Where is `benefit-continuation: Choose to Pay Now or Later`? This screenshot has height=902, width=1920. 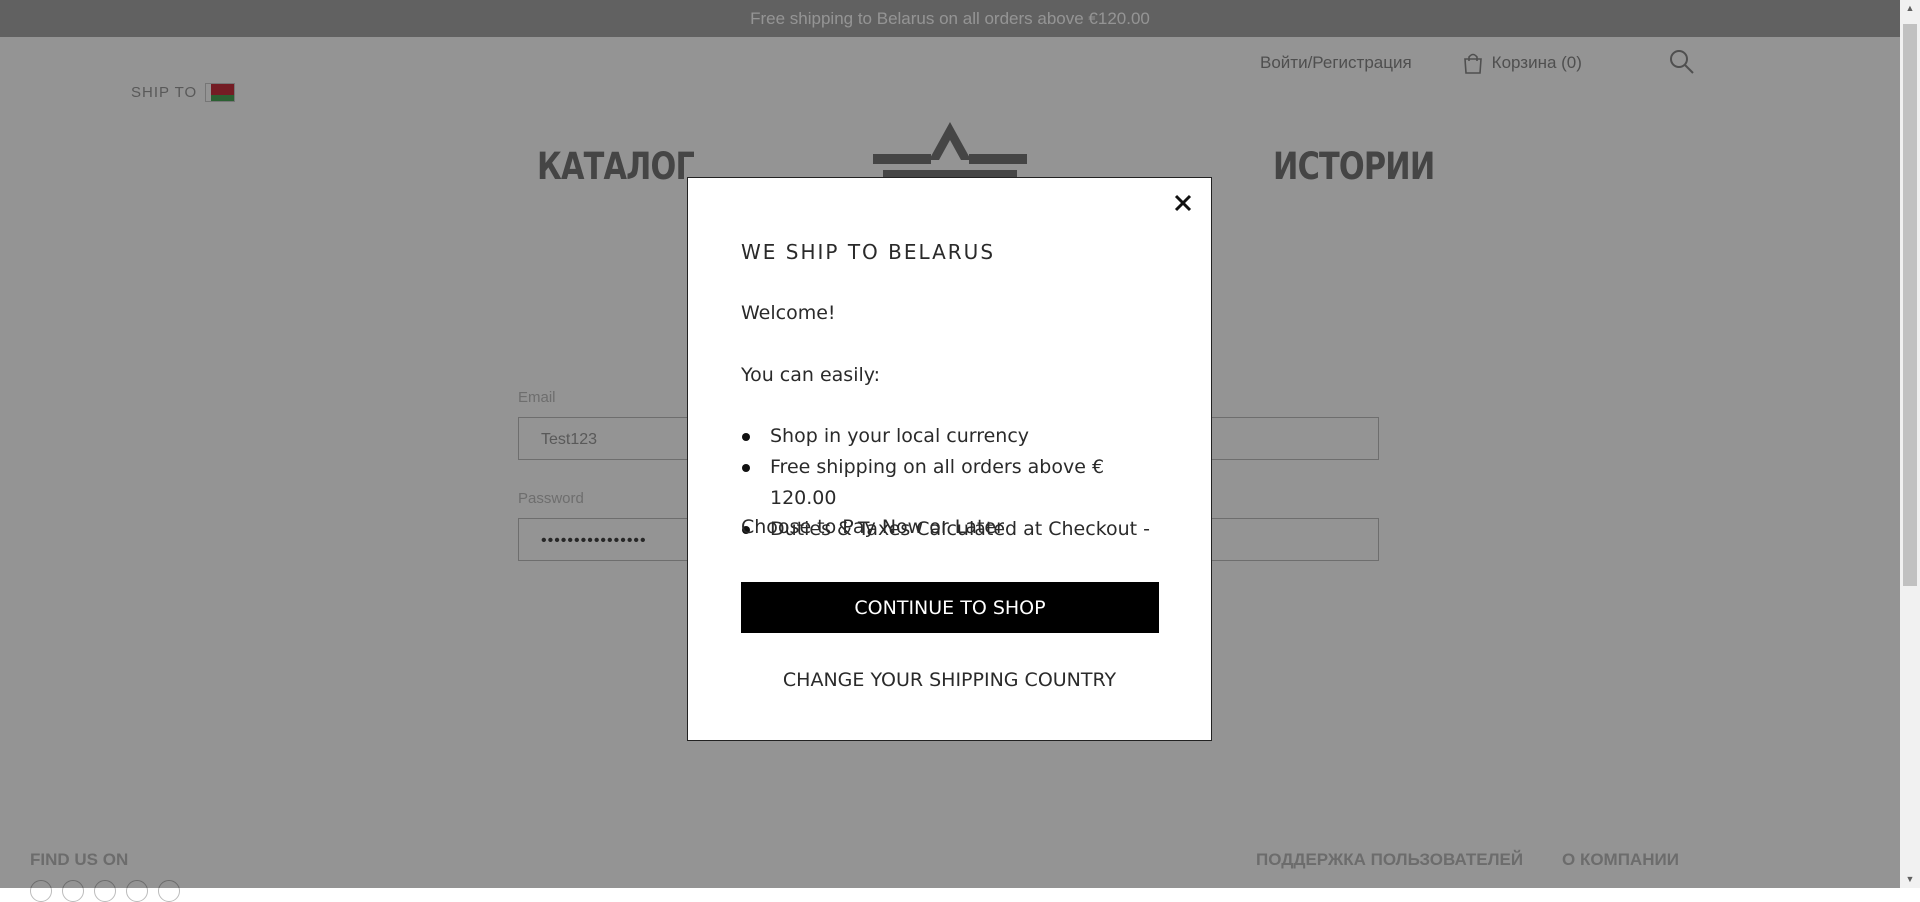 benefit-continuation: Choose to Pay Now or Later is located at coordinates (872, 527).